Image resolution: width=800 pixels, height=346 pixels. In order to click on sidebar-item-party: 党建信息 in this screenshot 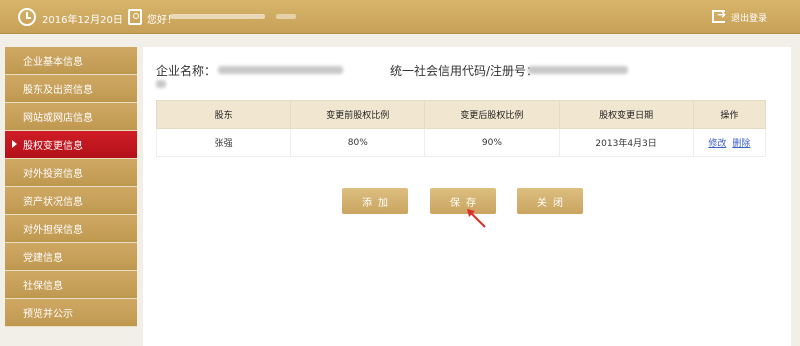, I will do `click(71, 257)`.